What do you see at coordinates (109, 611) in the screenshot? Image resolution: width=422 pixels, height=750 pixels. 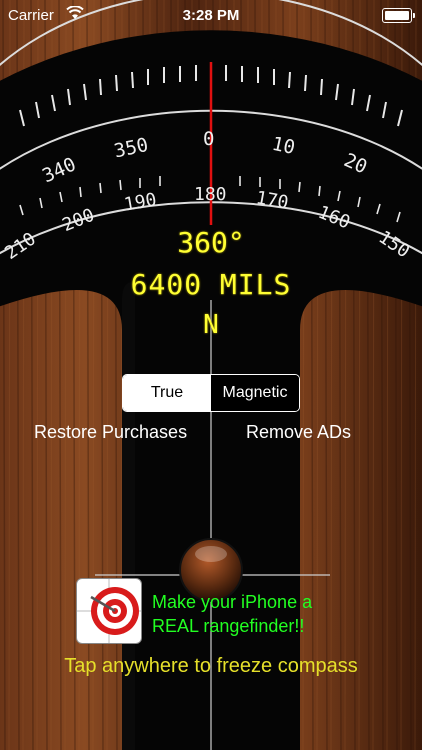 I see `rangefinder-app-icon` at bounding box center [109, 611].